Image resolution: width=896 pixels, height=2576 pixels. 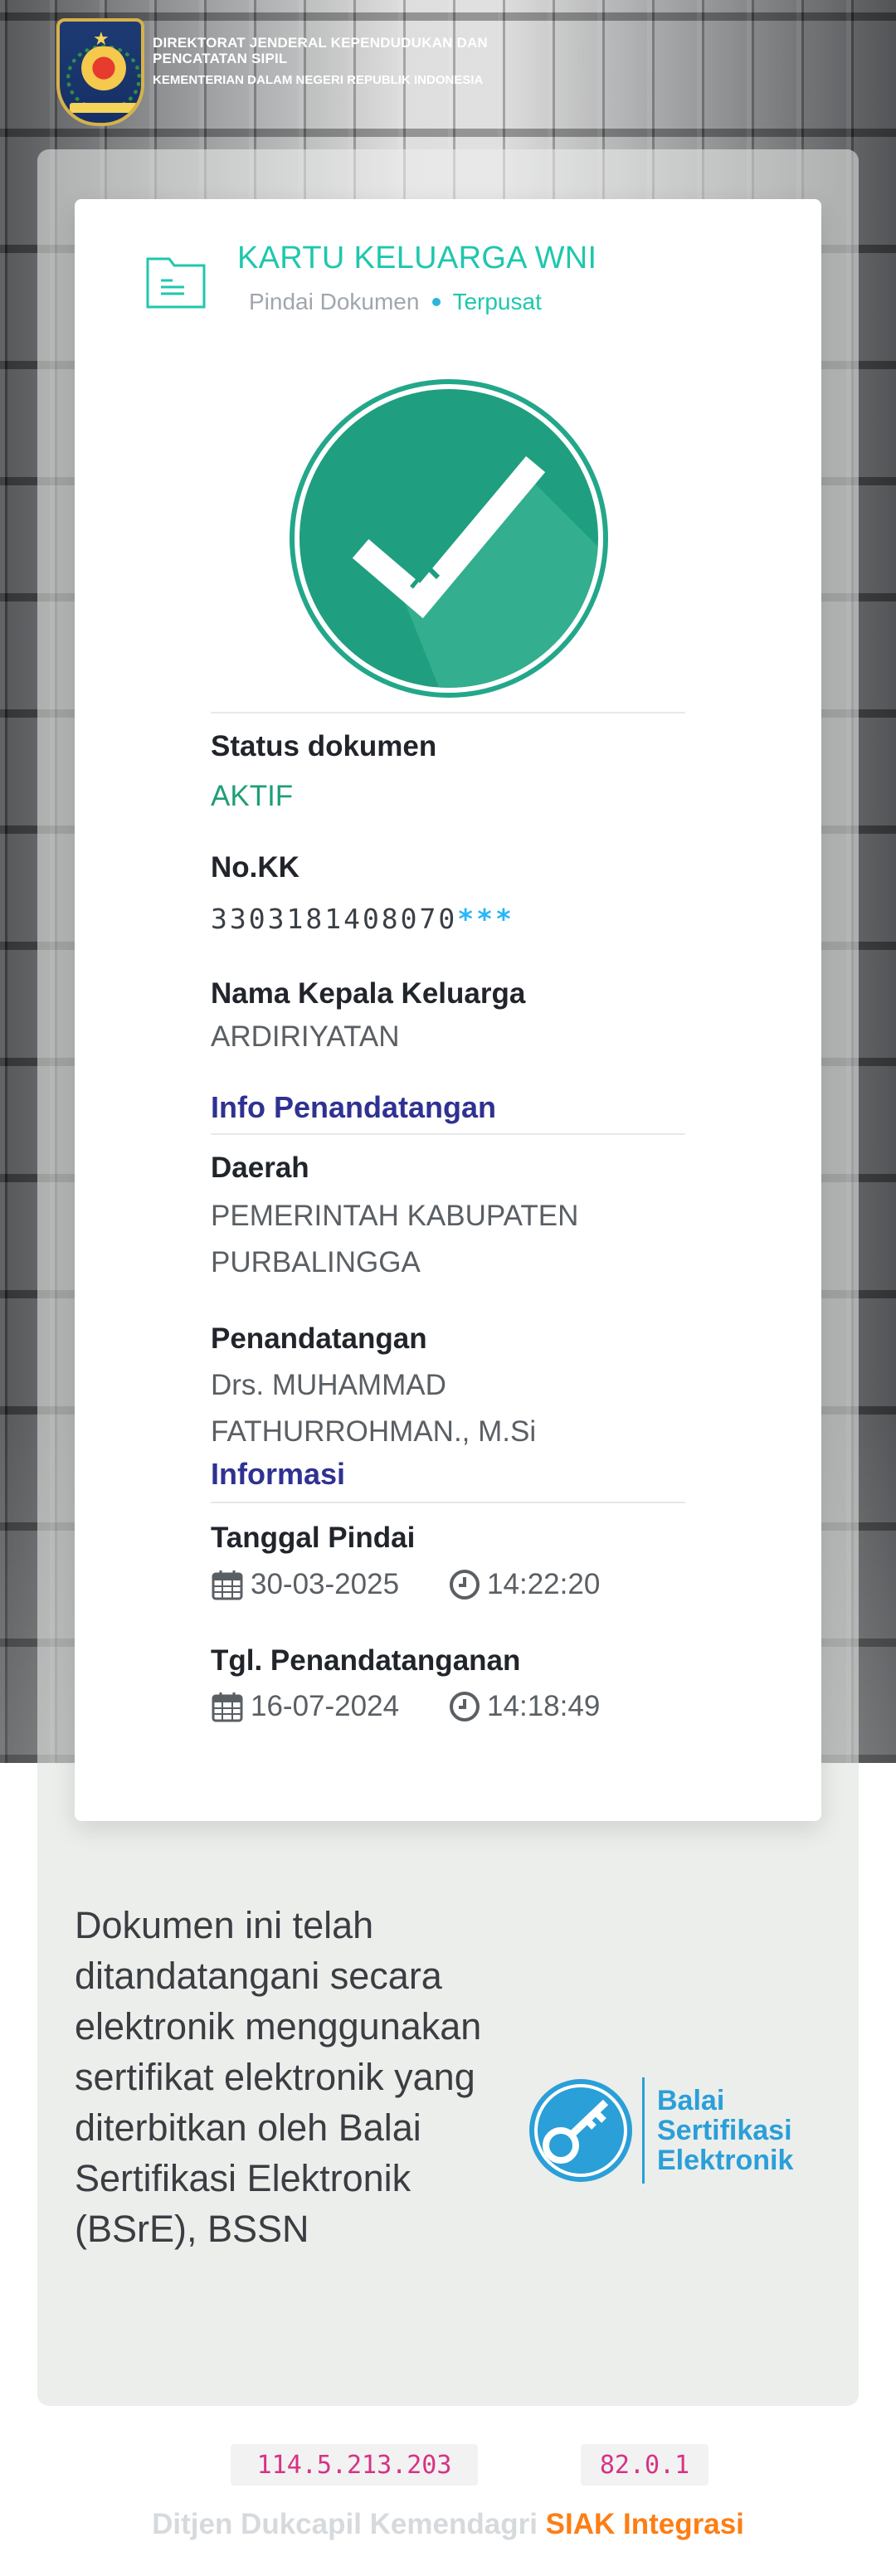 I want to click on logo-divider, so click(x=643, y=2130).